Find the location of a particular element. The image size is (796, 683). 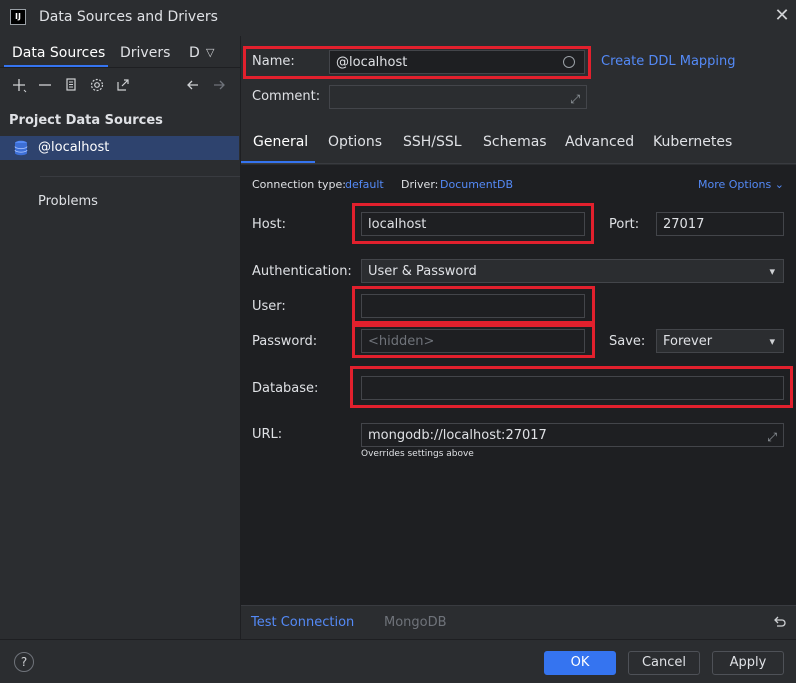

tabs-divider is located at coordinates (518, 163).